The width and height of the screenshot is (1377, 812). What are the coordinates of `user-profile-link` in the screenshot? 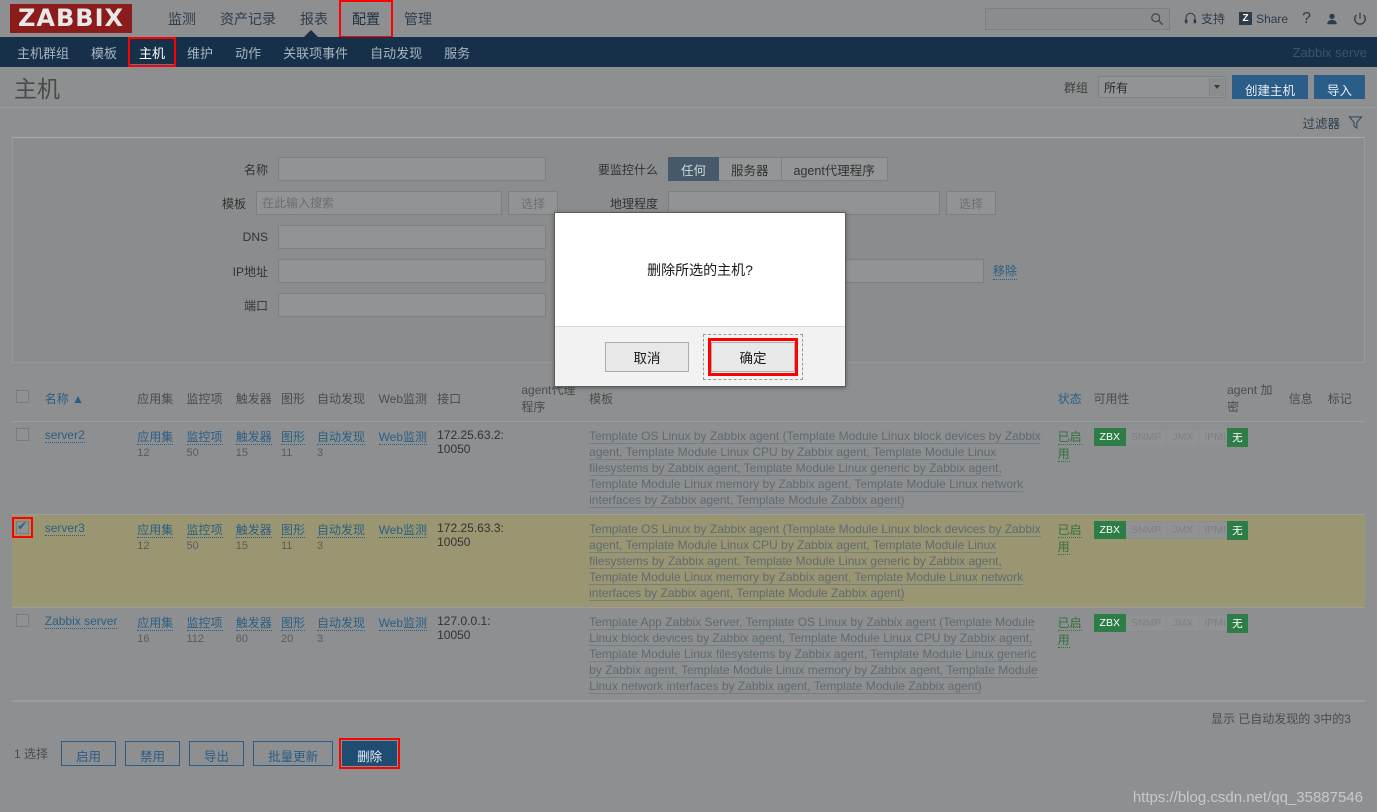 It's located at (1332, 19).